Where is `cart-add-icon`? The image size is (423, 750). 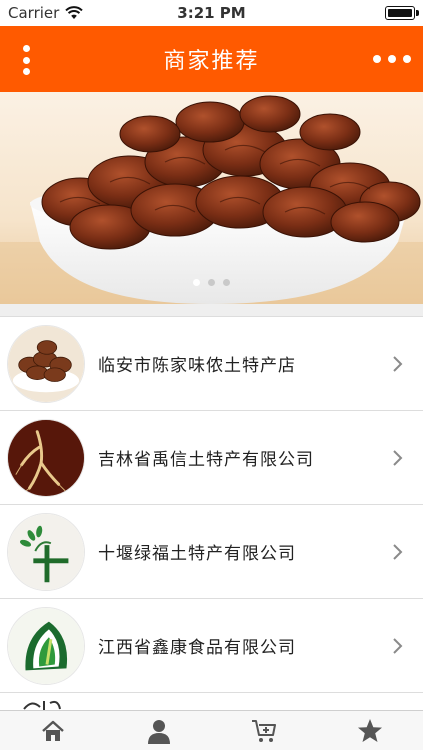 cart-add-icon is located at coordinates (264, 730).